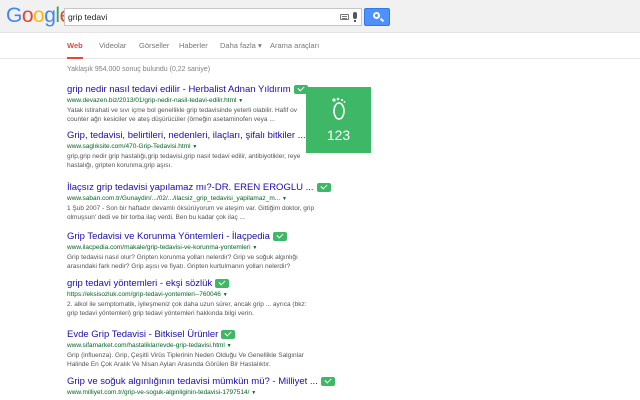 The width and height of the screenshot is (640, 400). I want to click on search-box, so click(213, 17).